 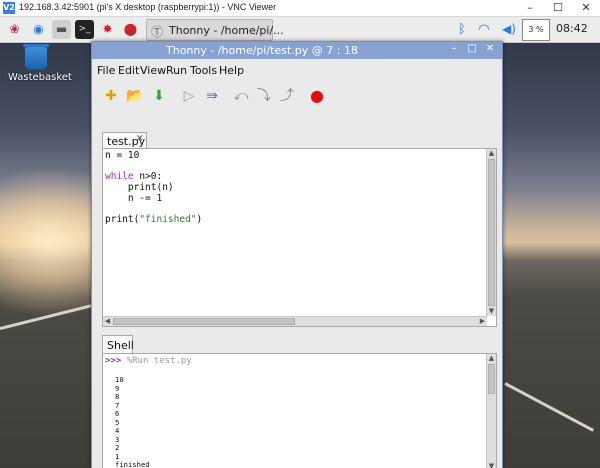 I want to click on thonny-titlebar: Thonny - /home/pi/test.py @ 7 : 18 – □ ✕, so click(x=297, y=50).